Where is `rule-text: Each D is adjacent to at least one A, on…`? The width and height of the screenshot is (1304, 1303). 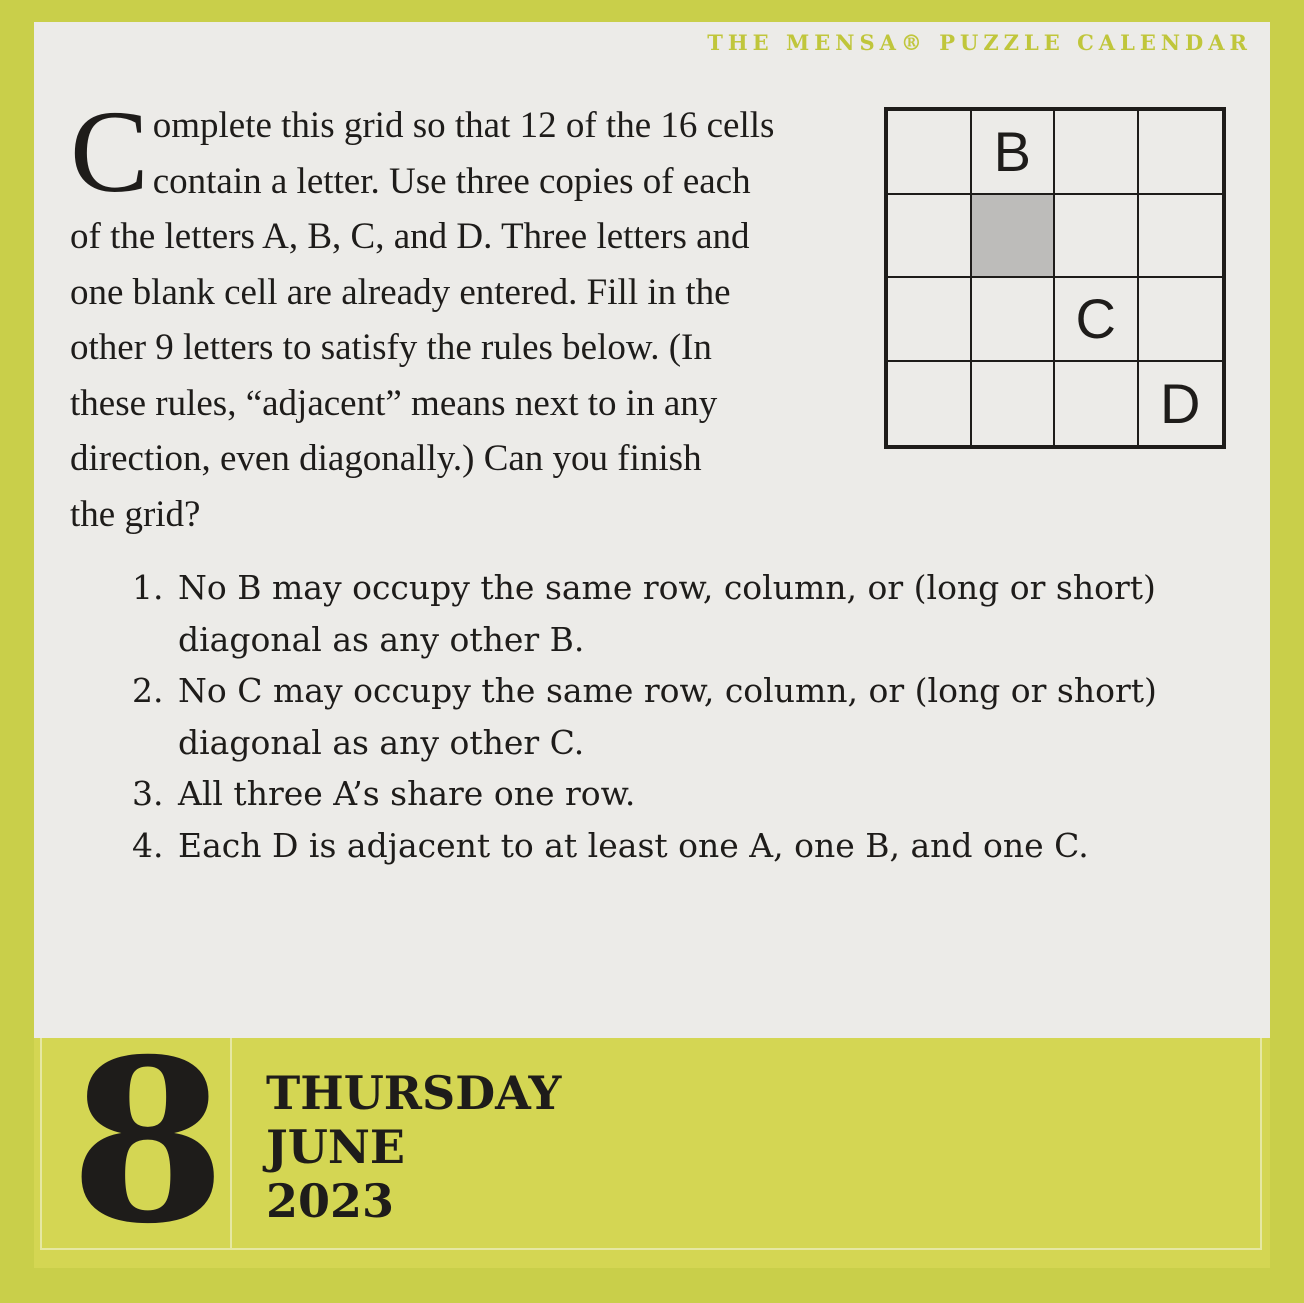 rule-text: Each D is adjacent to at least one A, on… is located at coordinates (633, 845).